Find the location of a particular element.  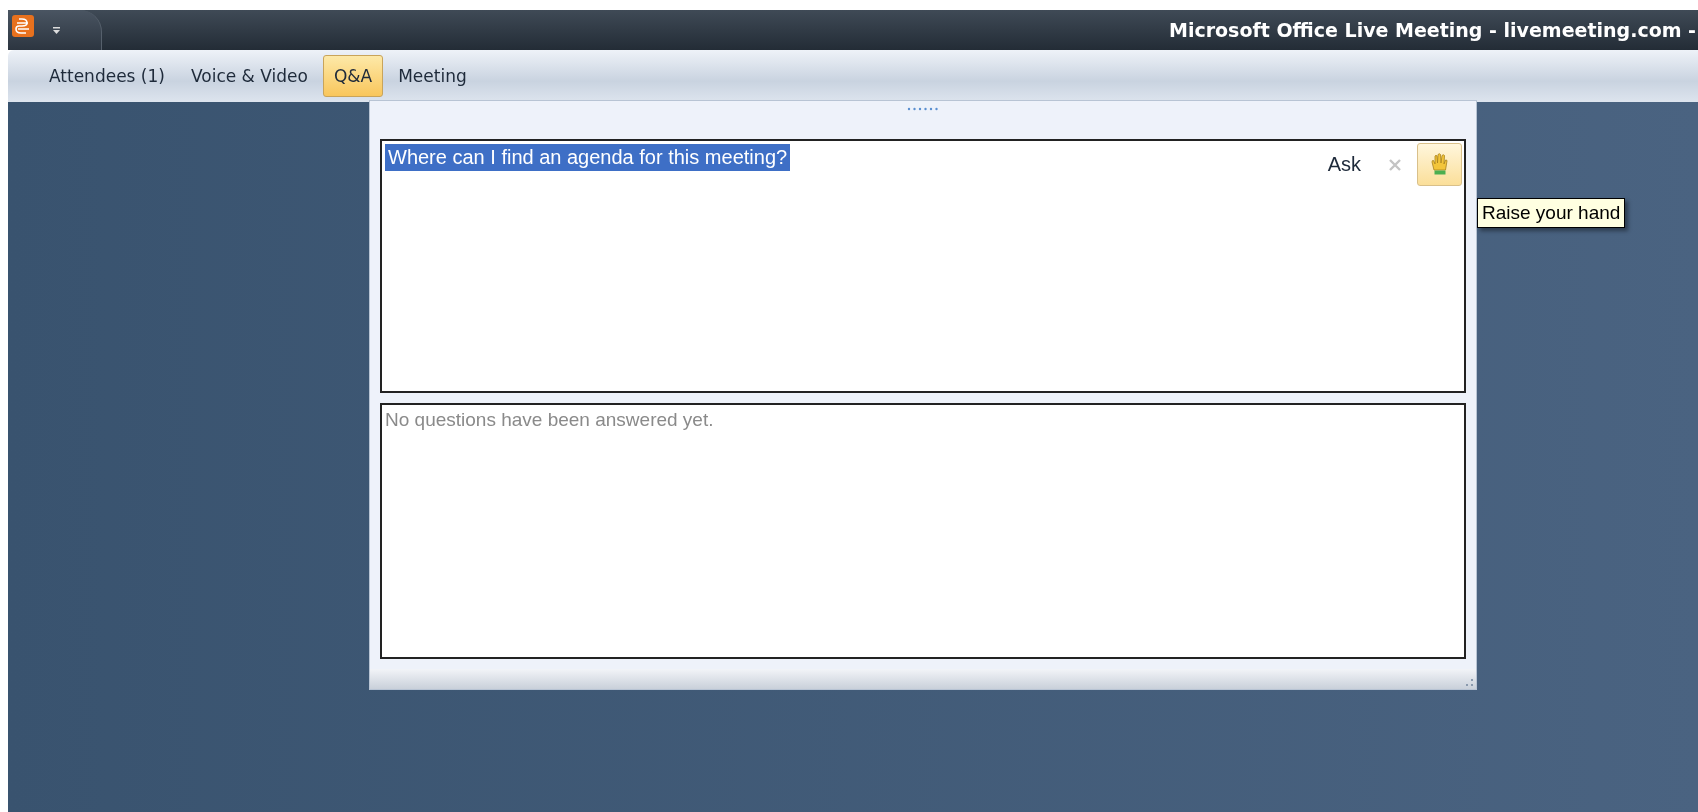

window-title: Microsoft Office Live Meeting - livemeeting.com - is located at coordinates (1433, 30).